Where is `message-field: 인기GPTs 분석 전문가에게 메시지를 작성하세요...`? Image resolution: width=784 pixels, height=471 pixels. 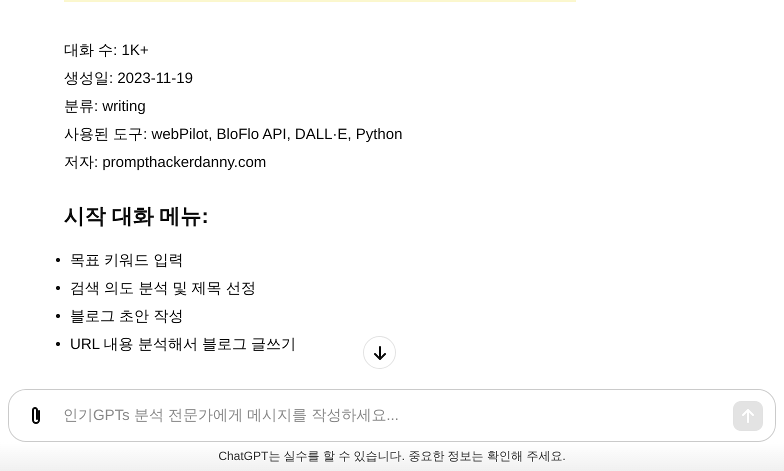 message-field: 인기GPTs 분석 전문가에게 메시지를 작성하세요... is located at coordinates (397, 415).